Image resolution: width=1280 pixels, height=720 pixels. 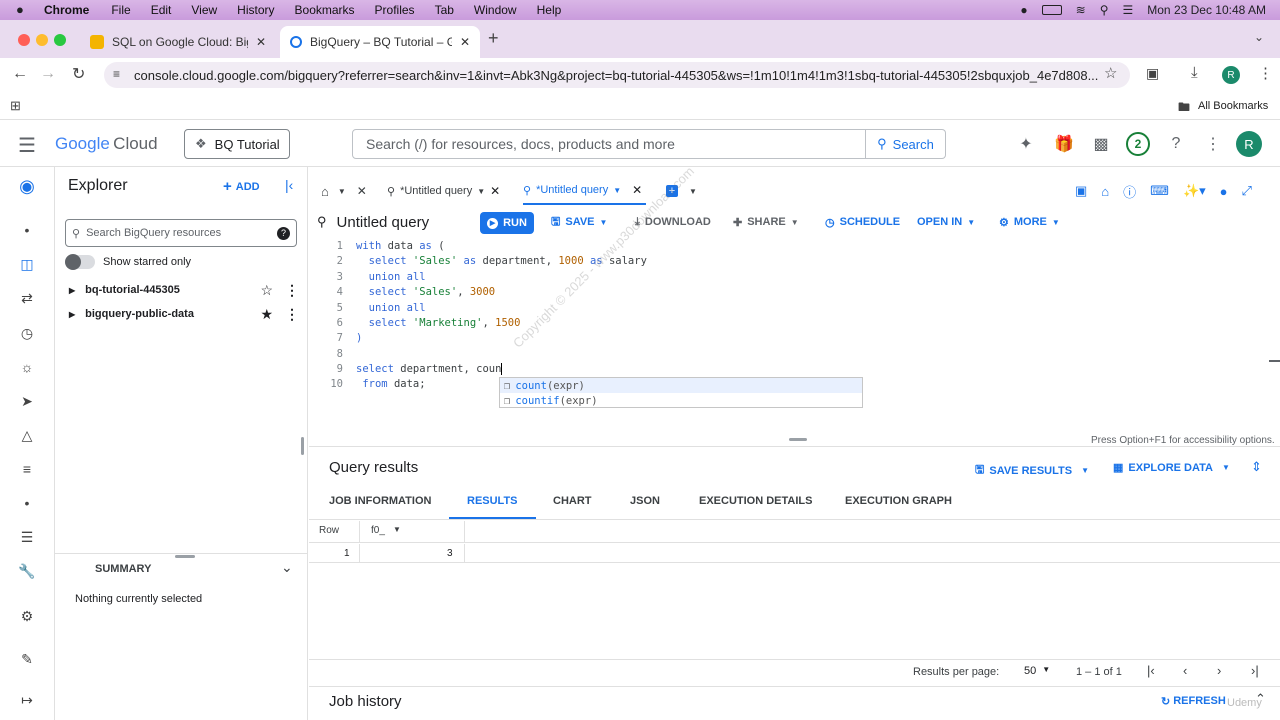 I want to click on summary-resize-handle, so click(x=185, y=556).